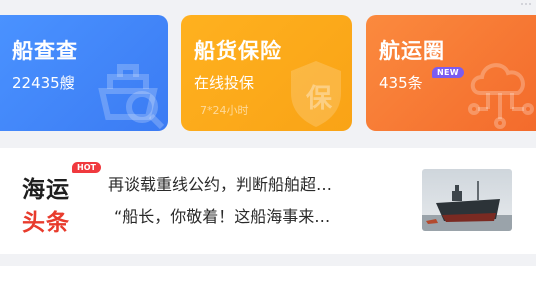 The height and width of the screenshot is (286, 536). What do you see at coordinates (46, 223) in the screenshot?
I see `logo-bottom-text: 头条` at bounding box center [46, 223].